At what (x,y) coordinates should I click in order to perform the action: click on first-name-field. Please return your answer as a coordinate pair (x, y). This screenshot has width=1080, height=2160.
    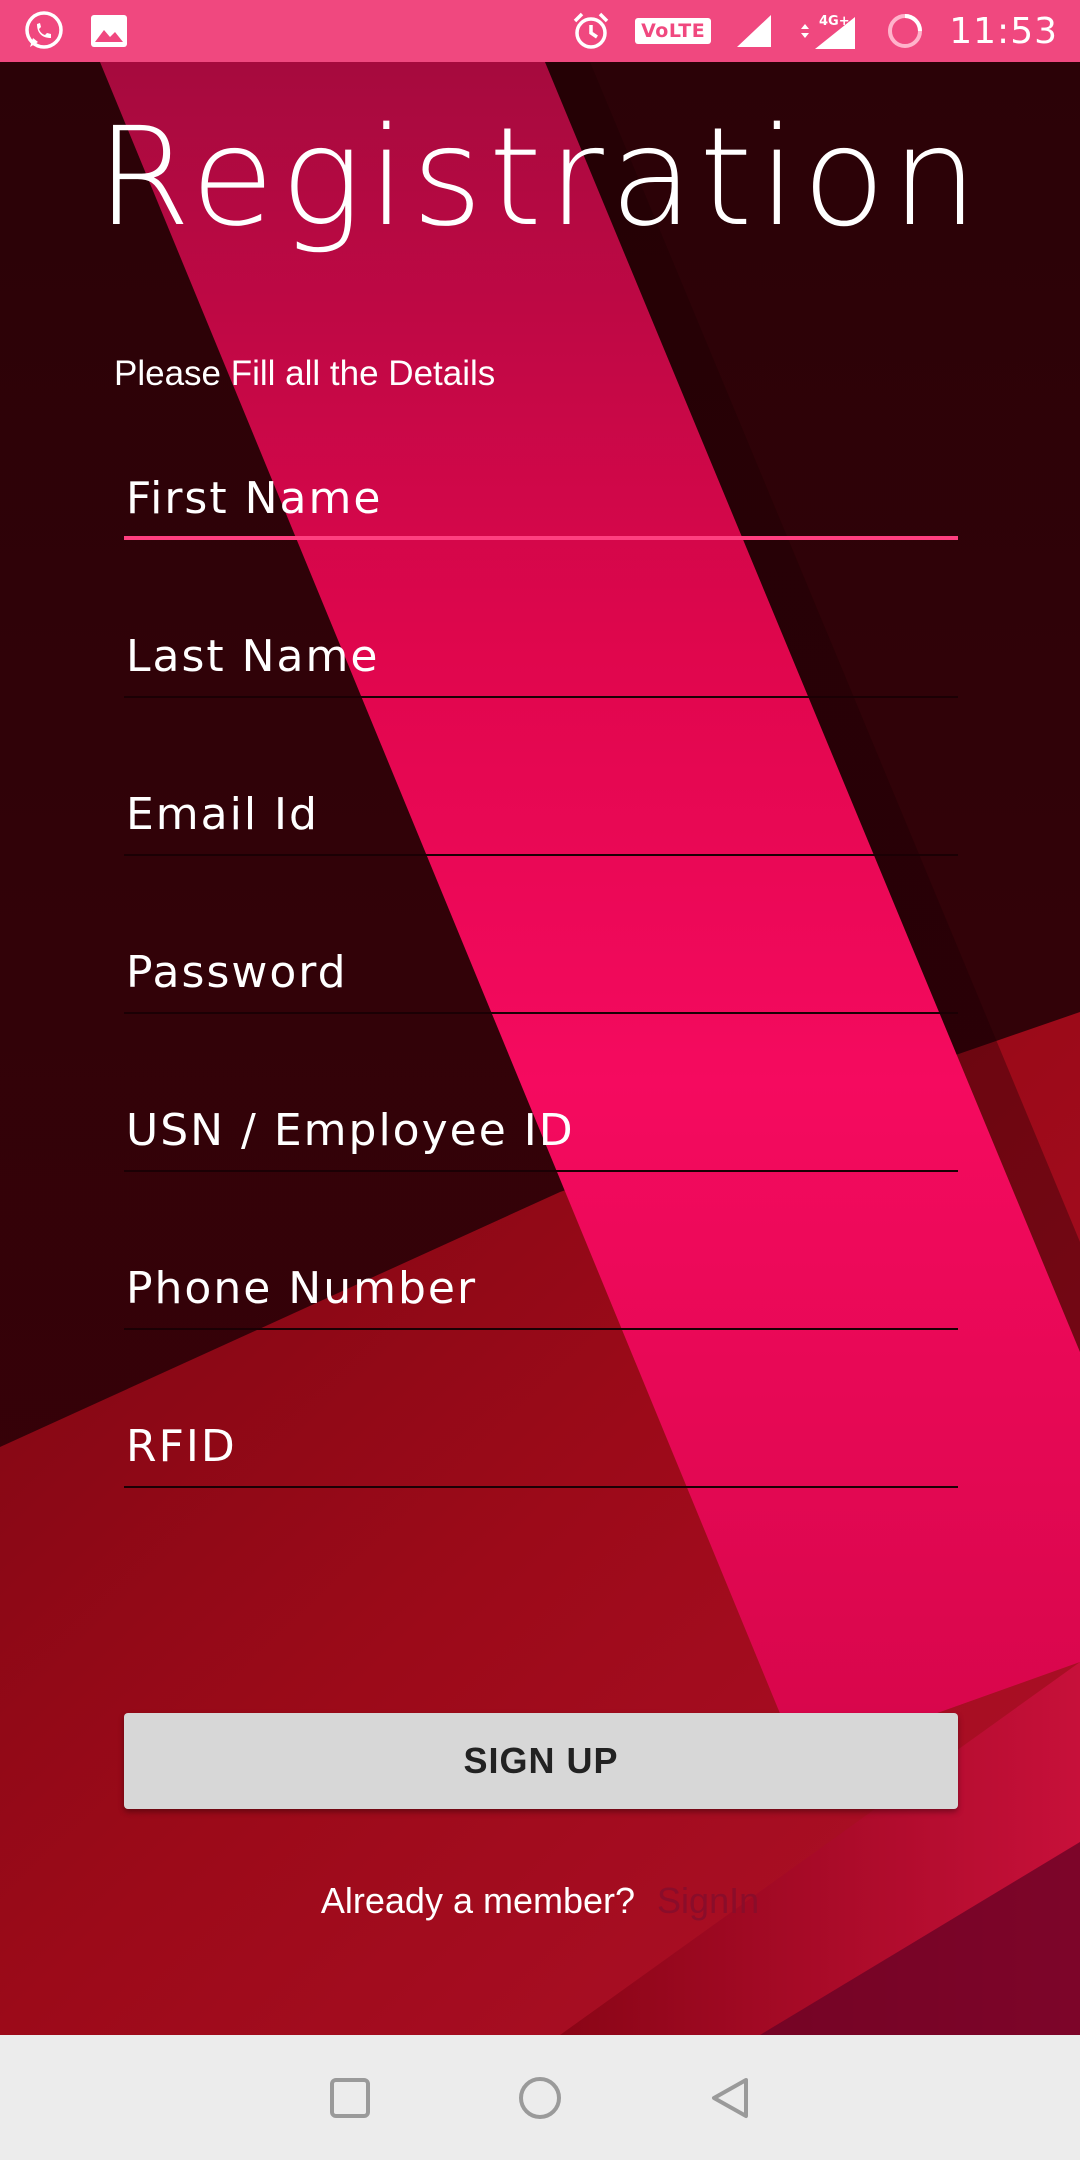
    Looking at the image, I should click on (541, 500).